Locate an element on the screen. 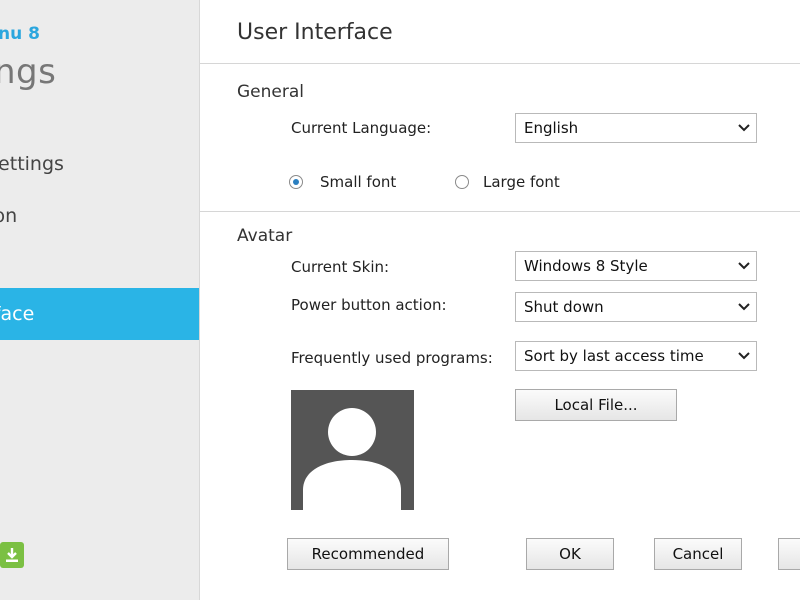  sidebar-heading: ngs is located at coordinates (28, 72).